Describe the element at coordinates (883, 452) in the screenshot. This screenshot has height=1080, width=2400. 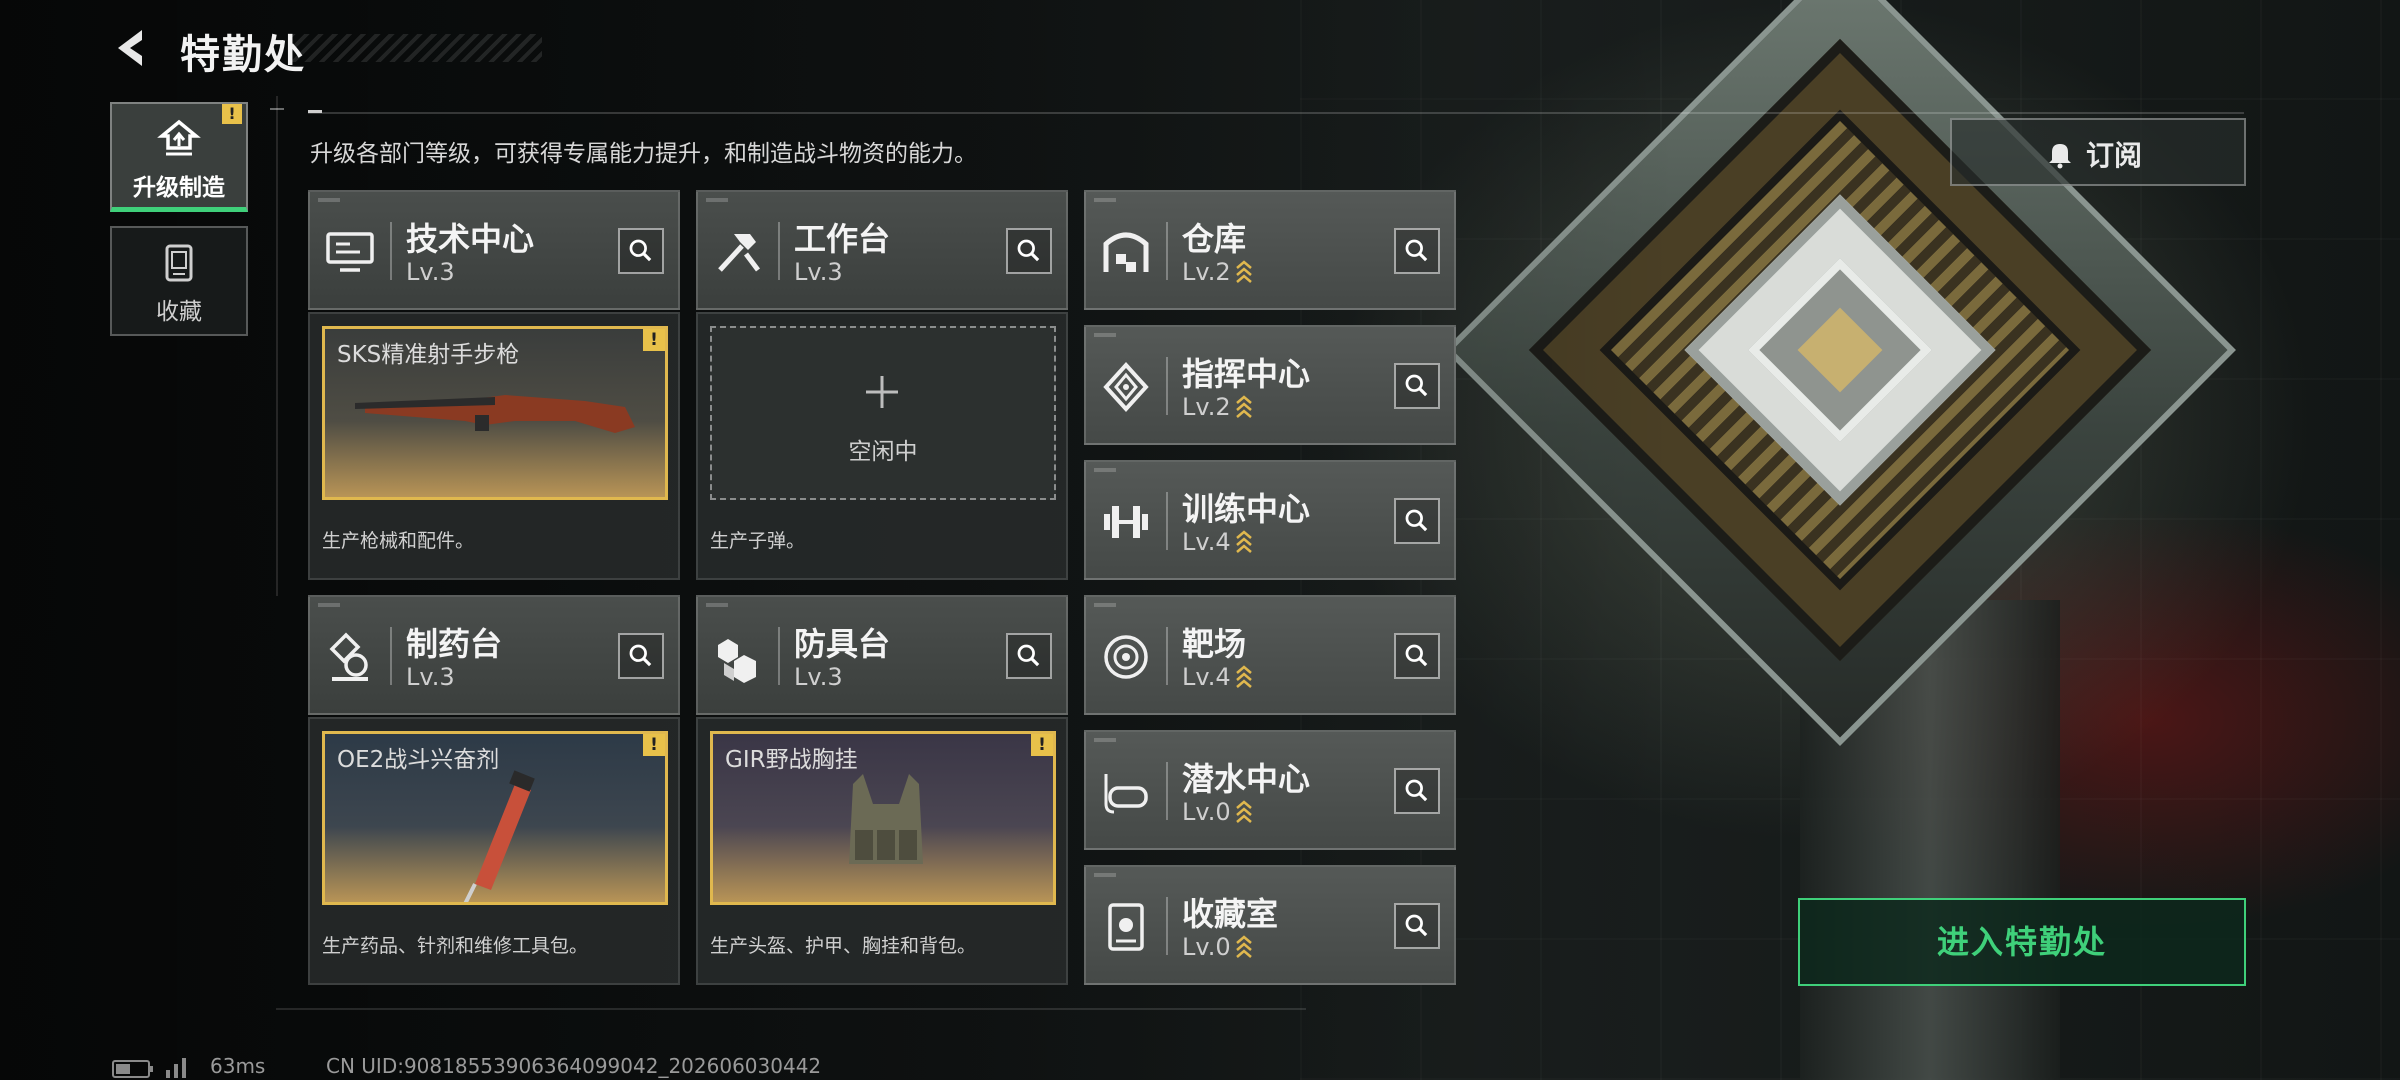
I see `production-idle-label: 空闲中` at that location.